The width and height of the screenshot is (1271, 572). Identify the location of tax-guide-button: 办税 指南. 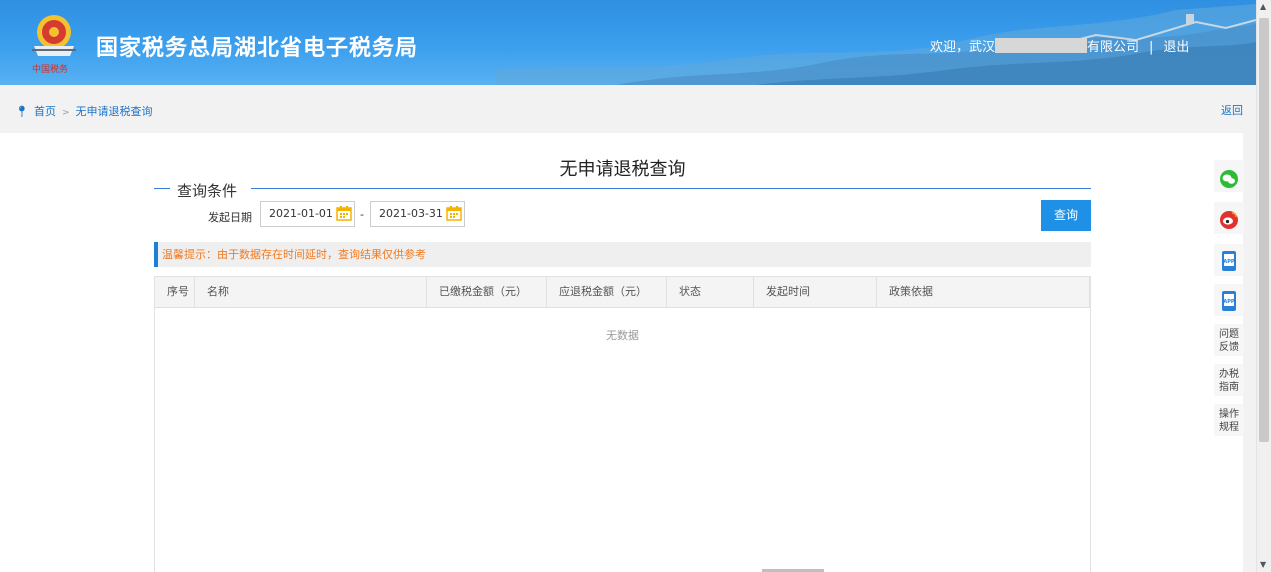
(1229, 380).